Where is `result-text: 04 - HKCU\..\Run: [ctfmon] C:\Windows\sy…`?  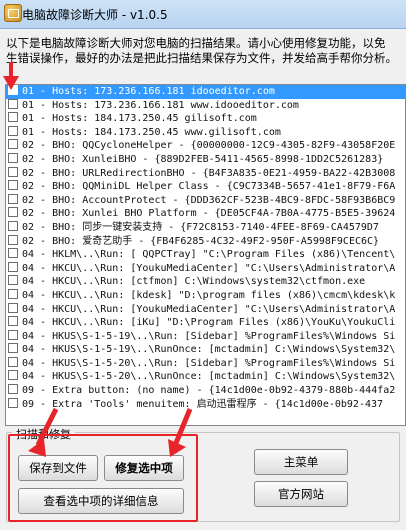 result-text: 04 - HKCU\..\Run: [ctfmon] C:\Windows\sy… is located at coordinates (194, 282).